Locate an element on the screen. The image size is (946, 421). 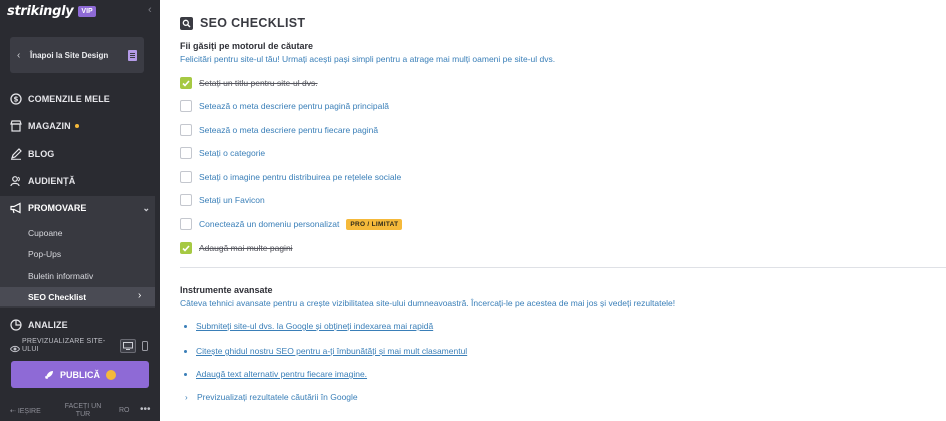
checklist-item: Setați un Favicon is located at coordinates (222, 200).